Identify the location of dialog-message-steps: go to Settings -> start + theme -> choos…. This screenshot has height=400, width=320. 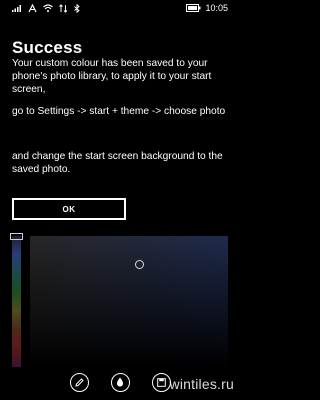
(119, 111).